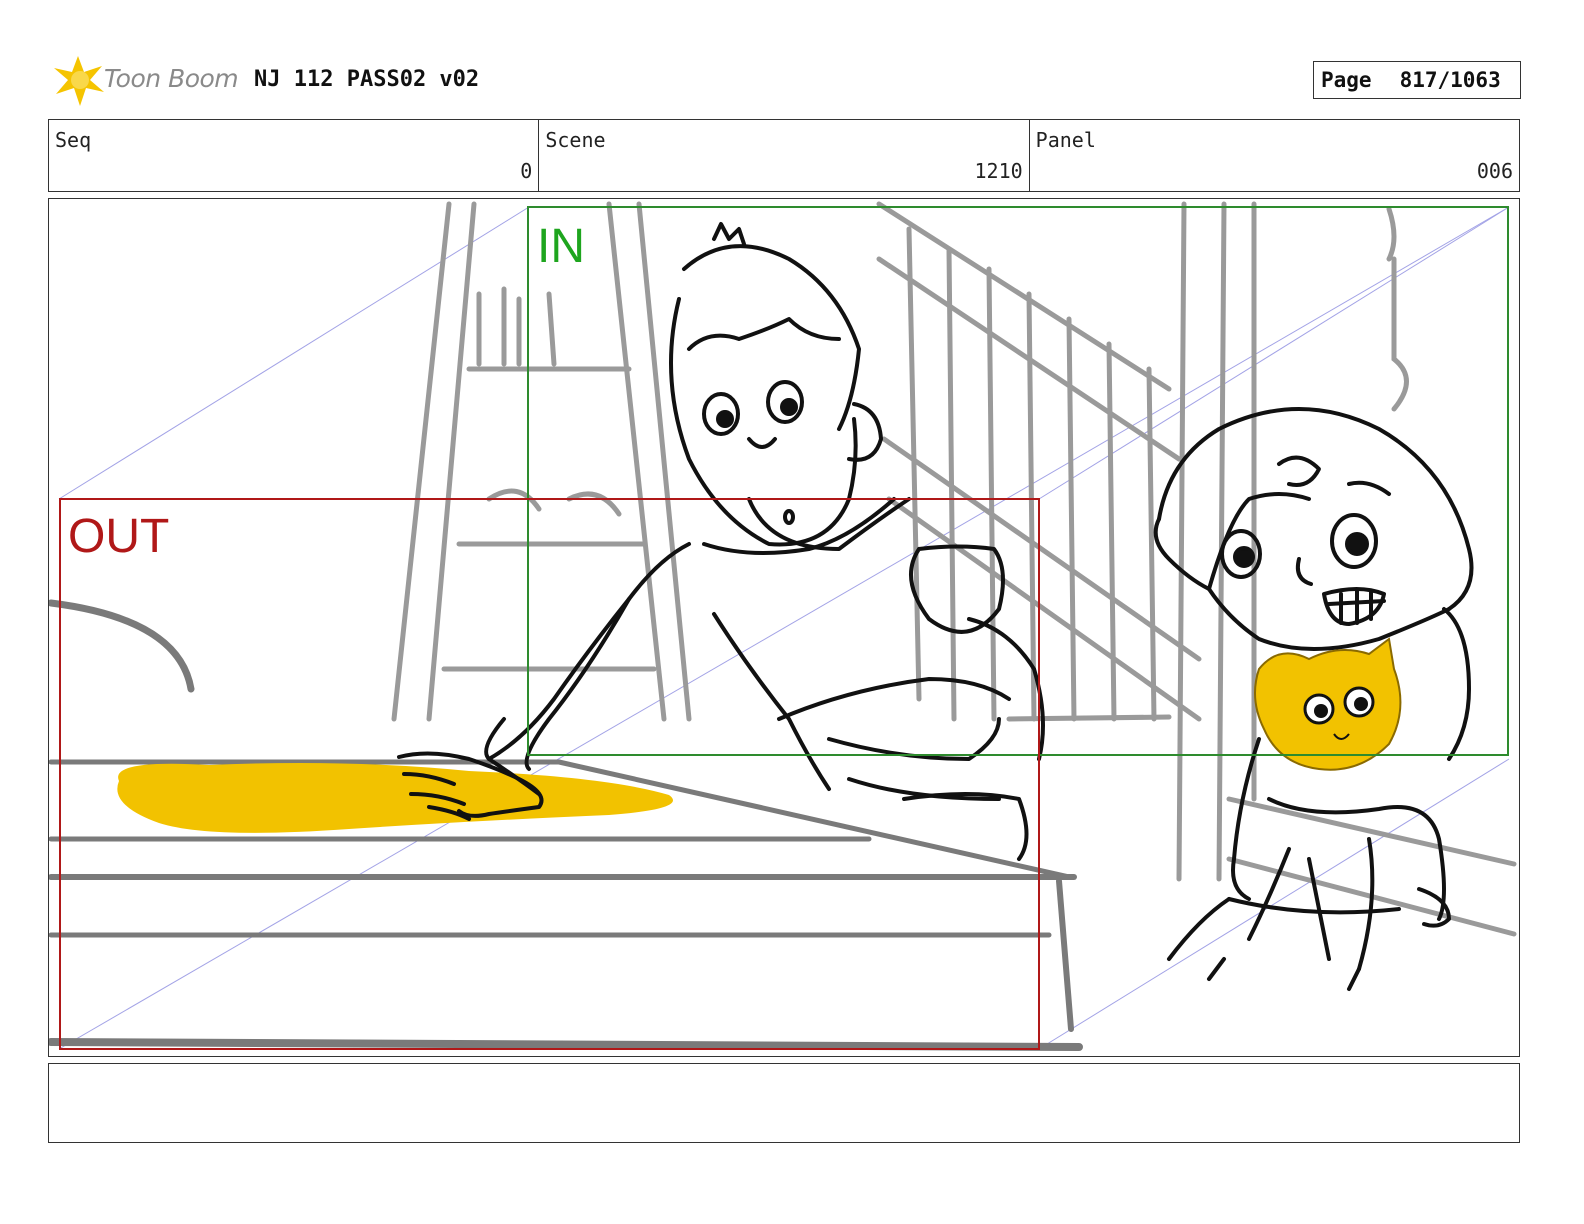 Image resolution: width=1584 pixels, height=1224 pixels. I want to click on seq-label: Seq, so click(73, 140).